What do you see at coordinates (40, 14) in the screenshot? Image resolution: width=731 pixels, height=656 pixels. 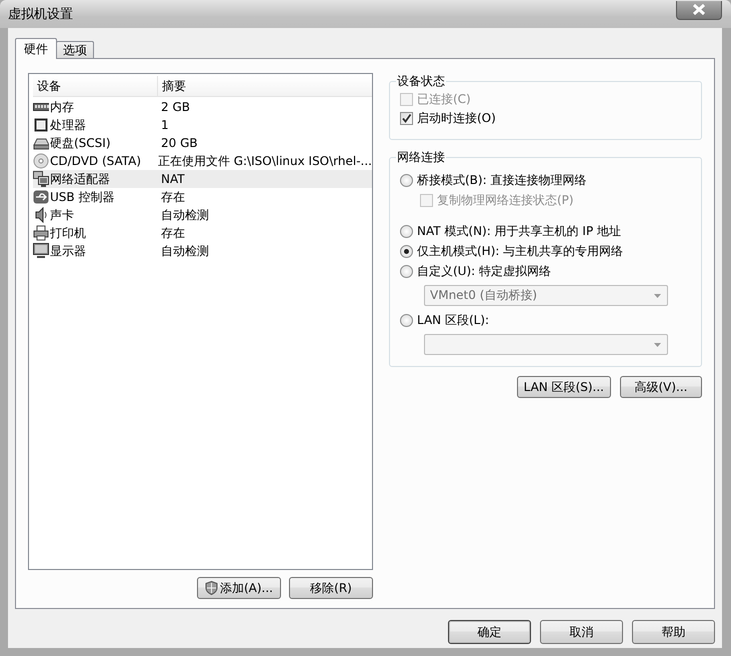 I see `window-title: 虚拟机设置` at bounding box center [40, 14].